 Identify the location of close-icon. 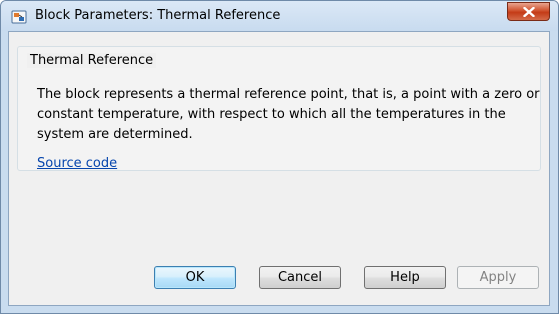
(529, 12).